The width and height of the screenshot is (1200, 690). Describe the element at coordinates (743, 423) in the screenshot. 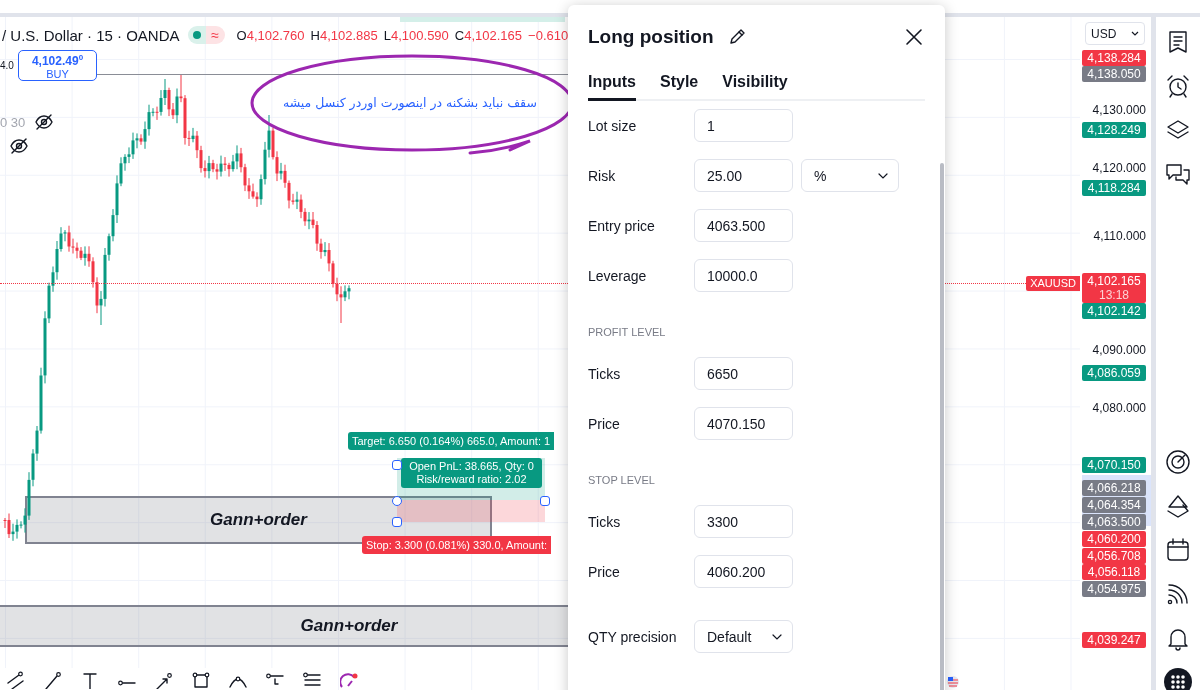

I see `text-field: 4070.150` at that location.